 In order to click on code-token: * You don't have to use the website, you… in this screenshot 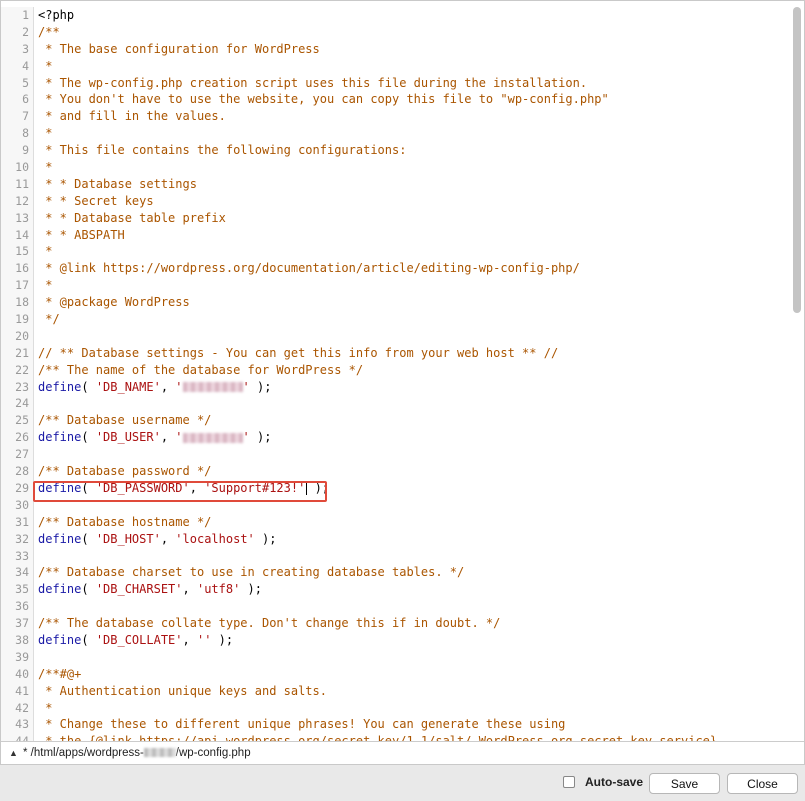, I will do `click(323, 99)`.